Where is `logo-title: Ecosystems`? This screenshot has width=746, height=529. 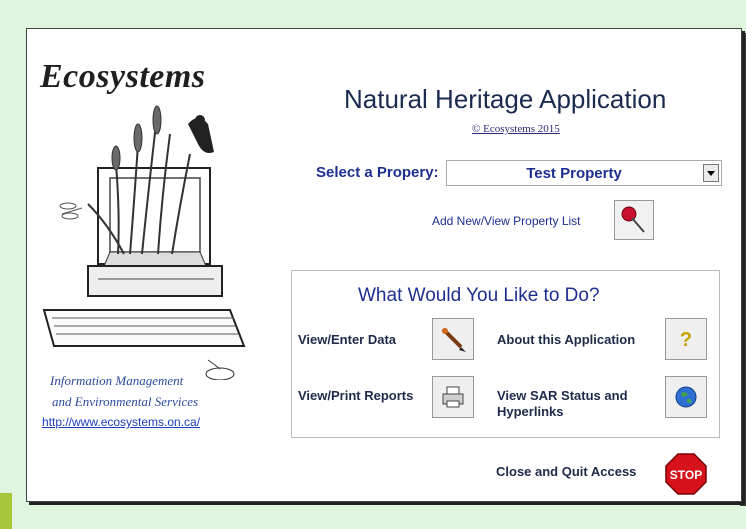
logo-title: Ecosystems is located at coordinates (123, 76).